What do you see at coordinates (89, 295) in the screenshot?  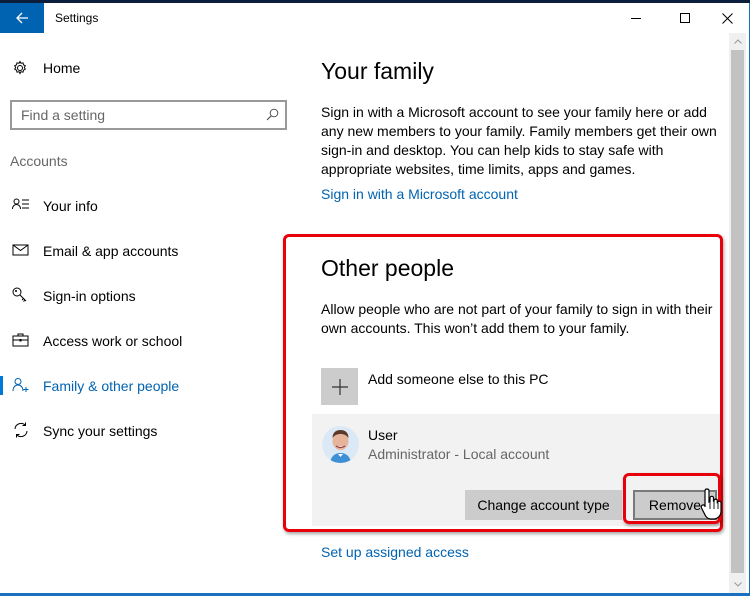 I see `sidebar-item-label: Sign-in options` at bounding box center [89, 295].